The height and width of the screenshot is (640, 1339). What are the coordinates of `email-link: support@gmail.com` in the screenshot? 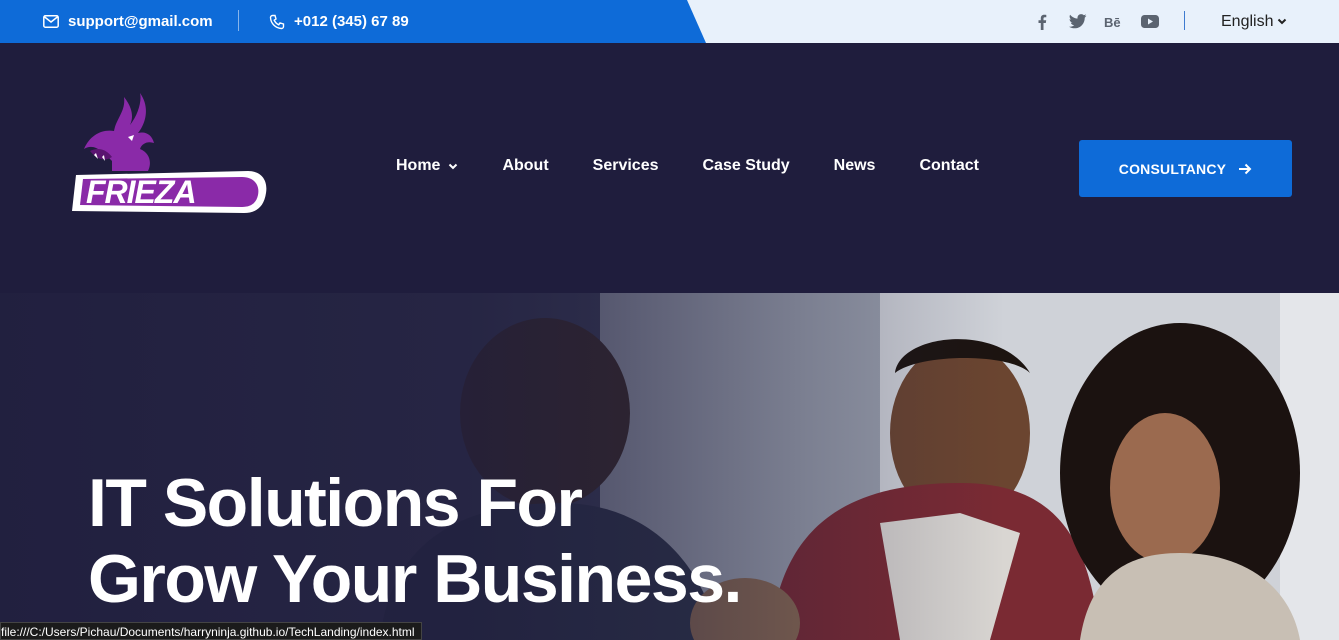 It's located at (128, 21).